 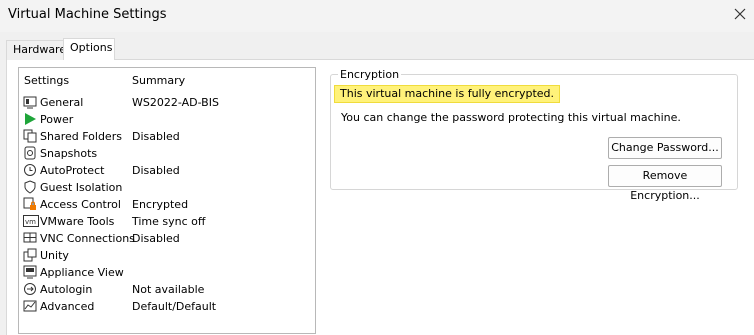 I want to click on list-item-name: AutoProtect, so click(x=72, y=170).